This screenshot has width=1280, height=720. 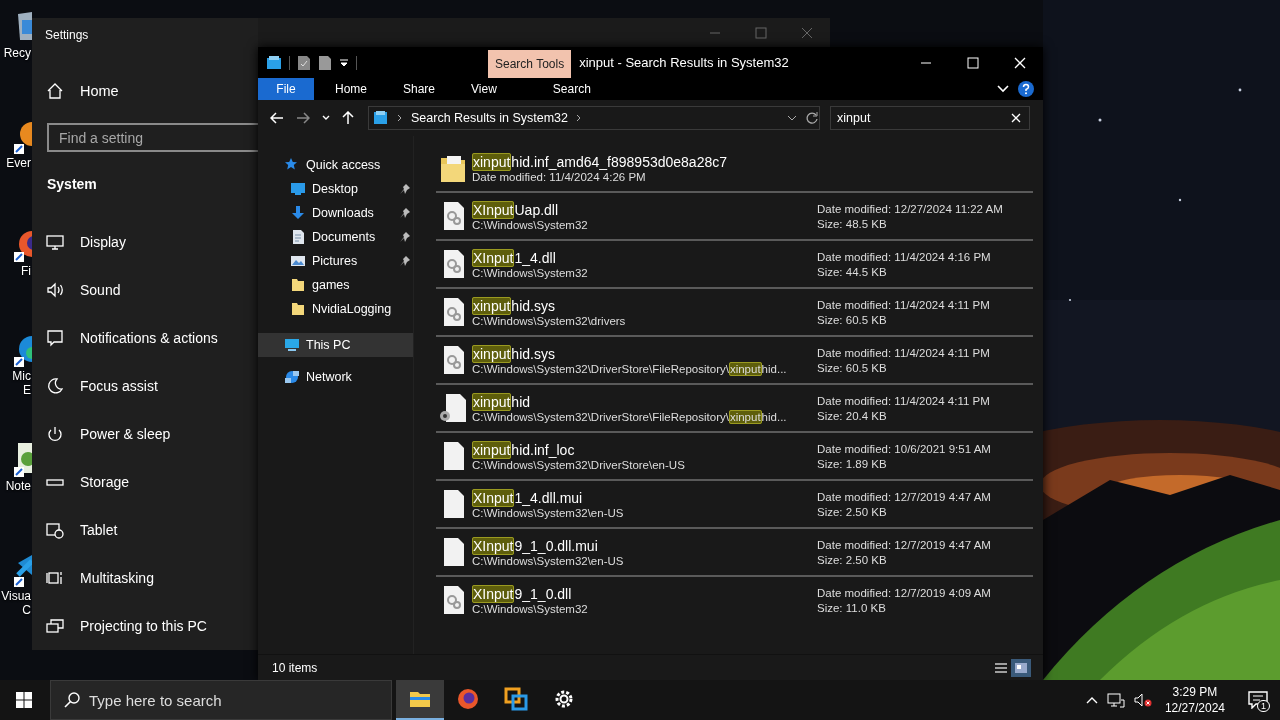 What do you see at coordinates (335, 213) in the screenshot?
I see `navigation-item: Downloads` at bounding box center [335, 213].